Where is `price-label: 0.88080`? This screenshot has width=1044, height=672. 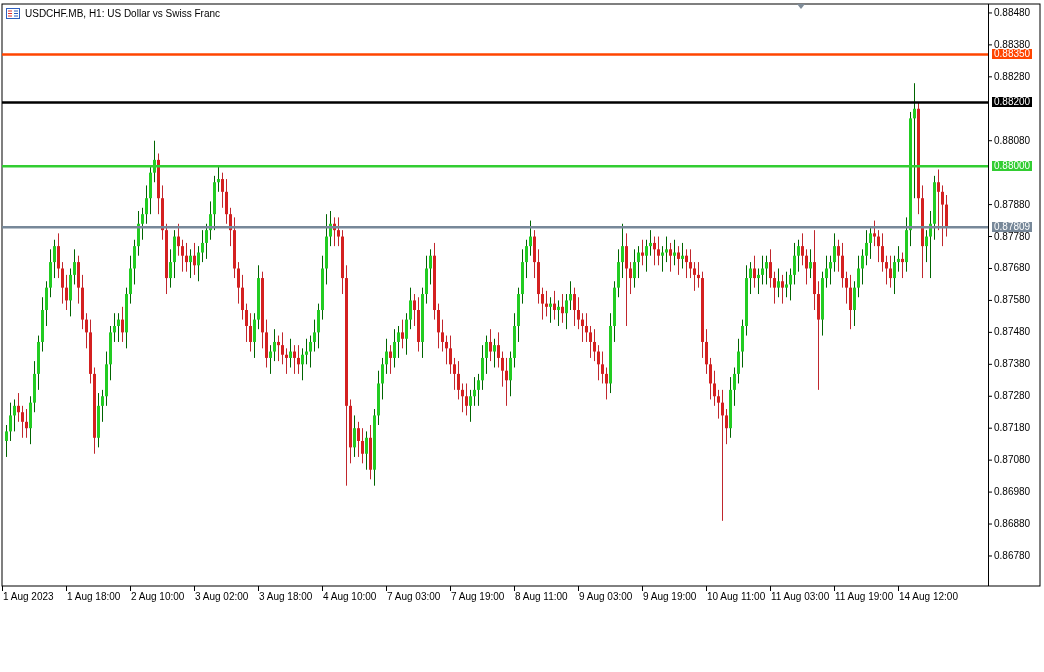
price-label: 0.88080 is located at coordinates (1012, 140).